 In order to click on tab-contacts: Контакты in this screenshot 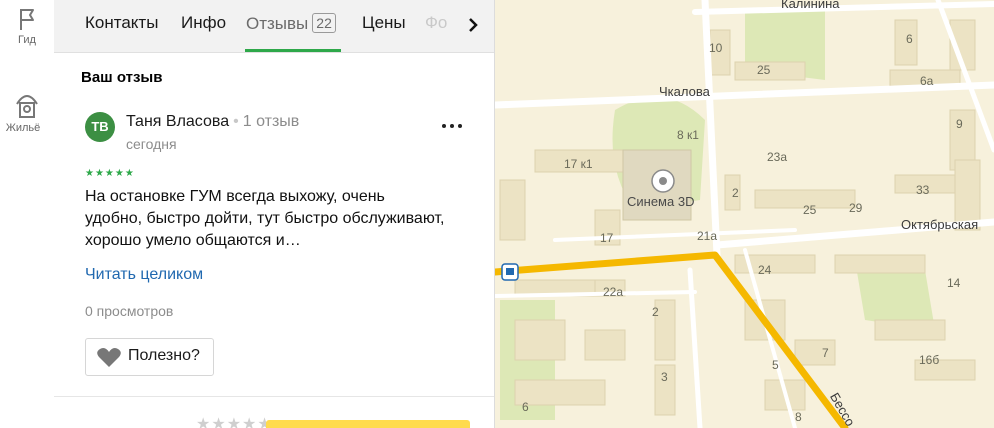, I will do `click(121, 23)`.